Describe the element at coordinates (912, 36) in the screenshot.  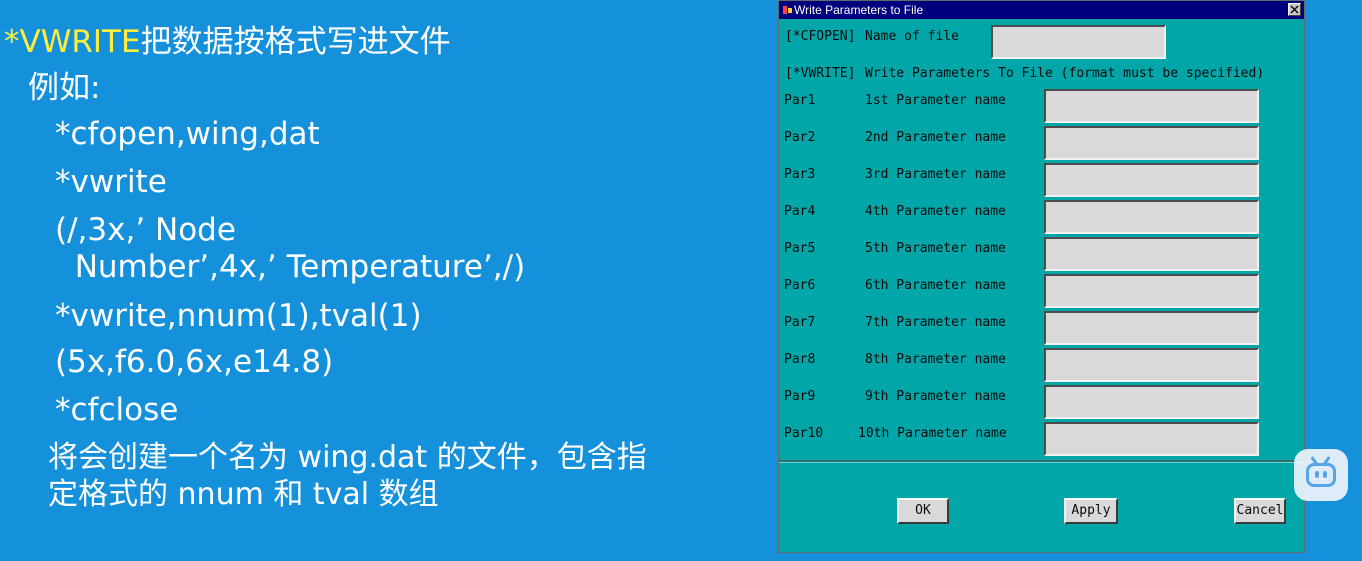
I see `cfopen-label: Name of file` at that location.